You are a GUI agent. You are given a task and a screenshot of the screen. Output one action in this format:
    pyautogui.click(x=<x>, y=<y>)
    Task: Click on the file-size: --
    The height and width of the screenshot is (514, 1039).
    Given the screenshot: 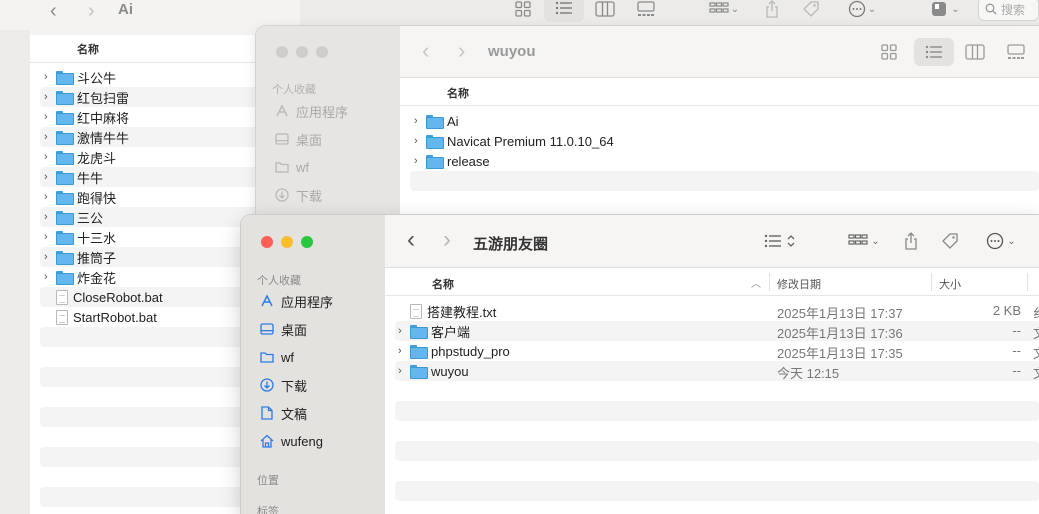 What is the action you would take?
    pyautogui.click(x=1016, y=350)
    